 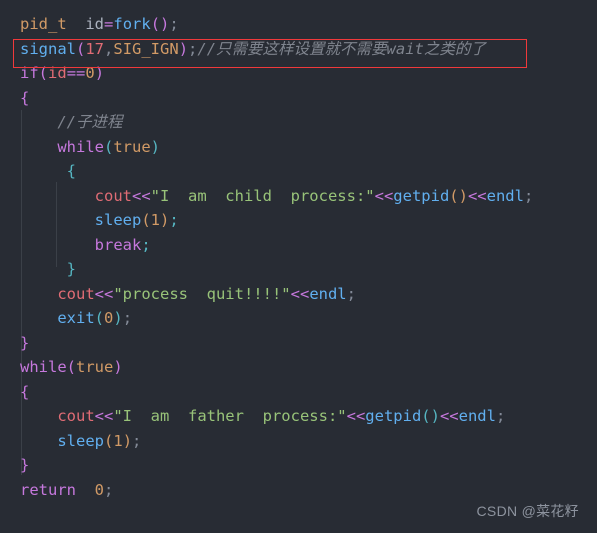 I want to click on code-token: ,, so click(x=109, y=48).